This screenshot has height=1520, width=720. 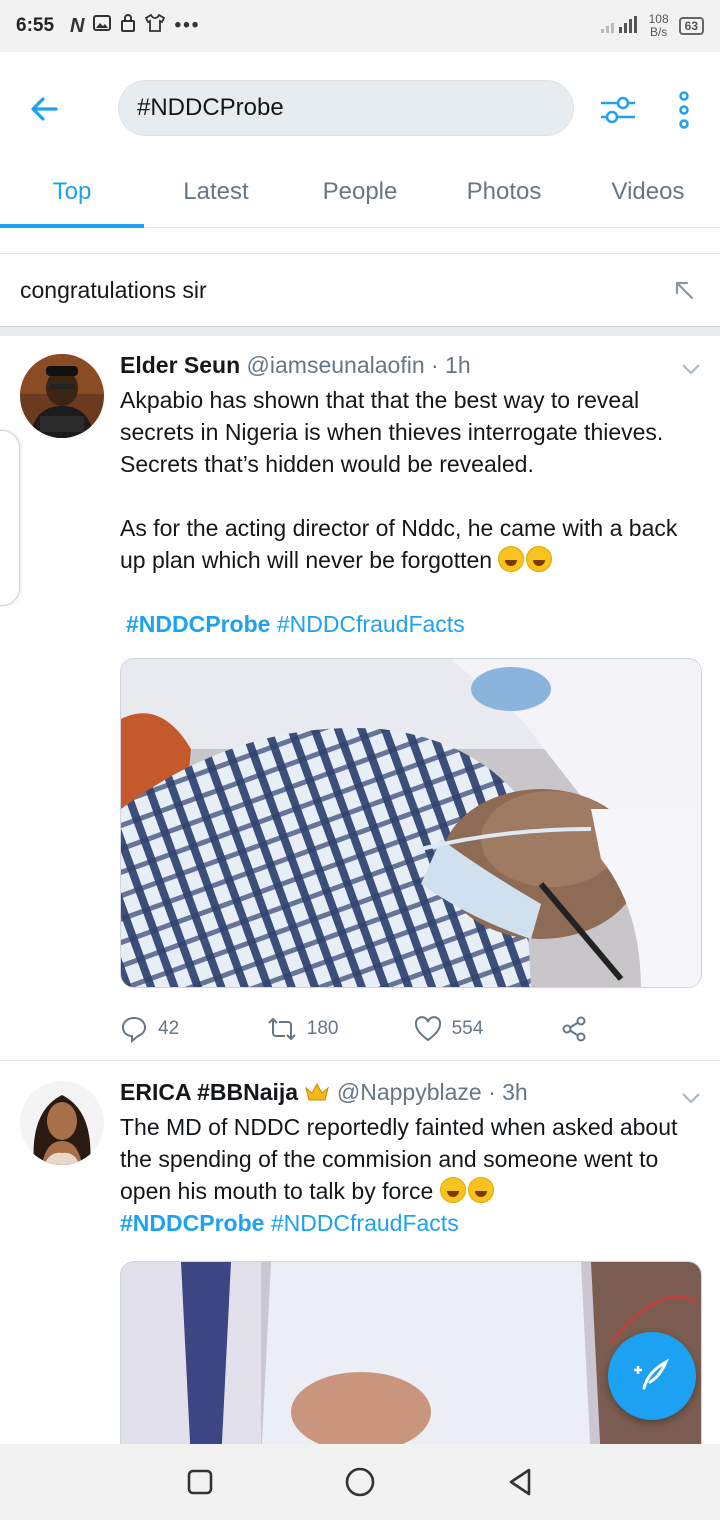 I want to click on crown-emoji-icon, so click(x=317, y=1091).